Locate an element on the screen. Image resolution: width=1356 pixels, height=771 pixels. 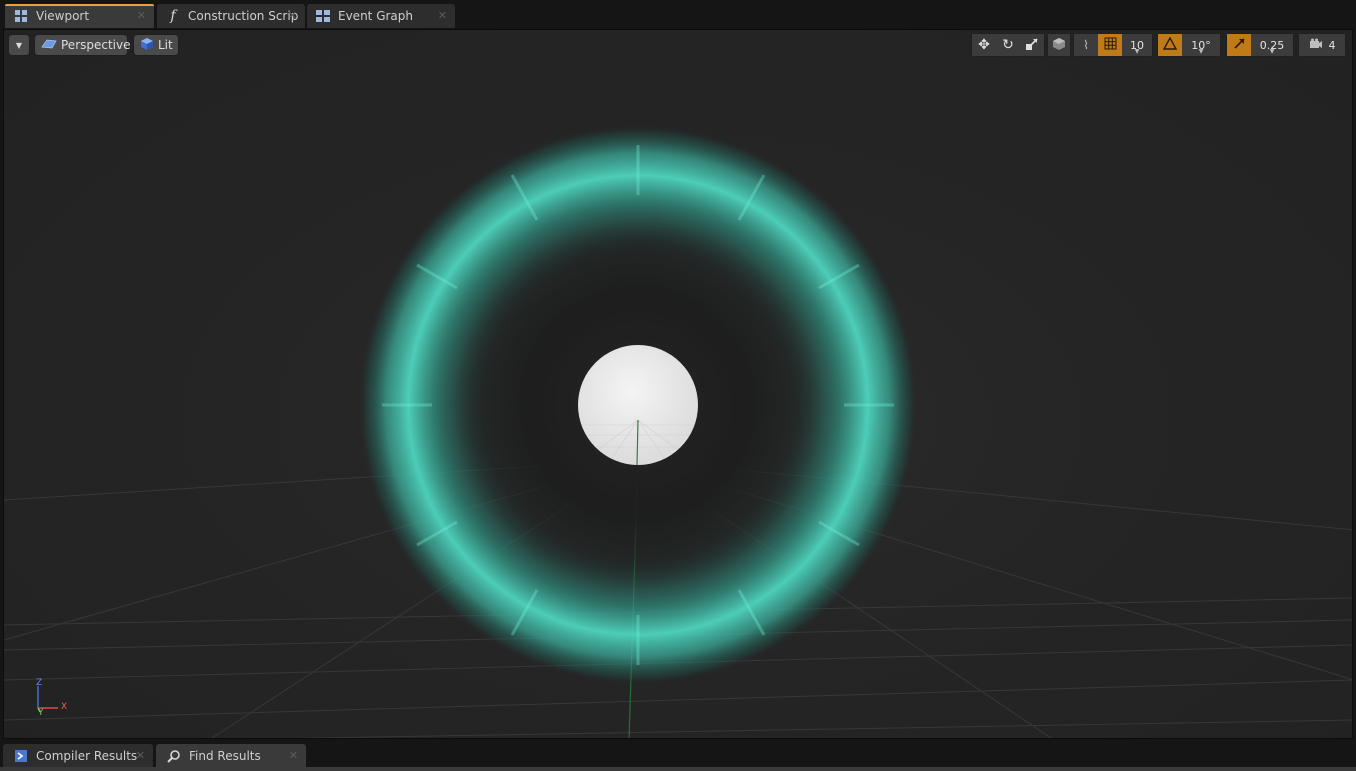
camera-speed-value-label: 4 is located at coordinates (1332, 45).